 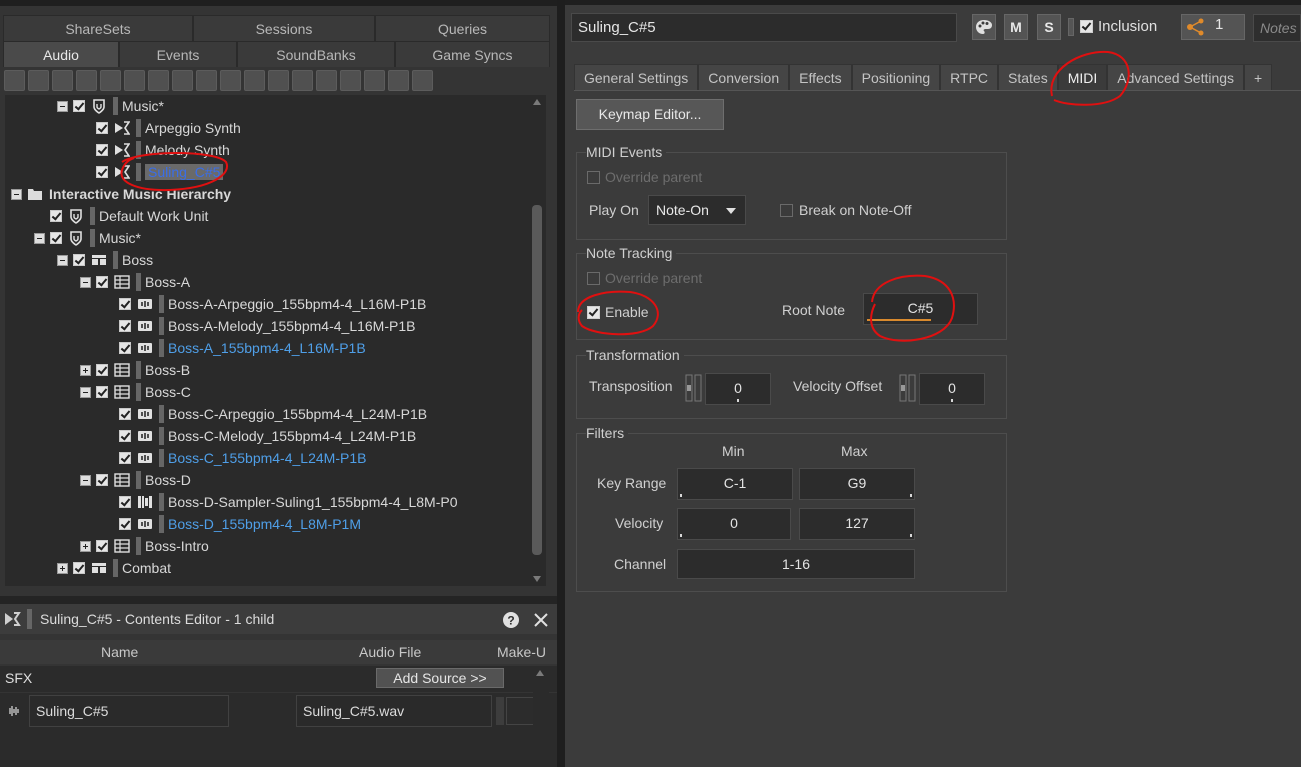 I want to click on midi-override-checkbox, so click(x=593, y=177).